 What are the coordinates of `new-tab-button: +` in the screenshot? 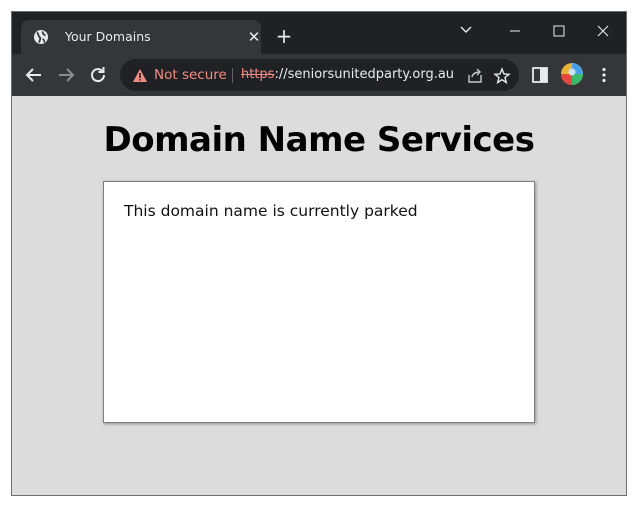 It's located at (284, 36).